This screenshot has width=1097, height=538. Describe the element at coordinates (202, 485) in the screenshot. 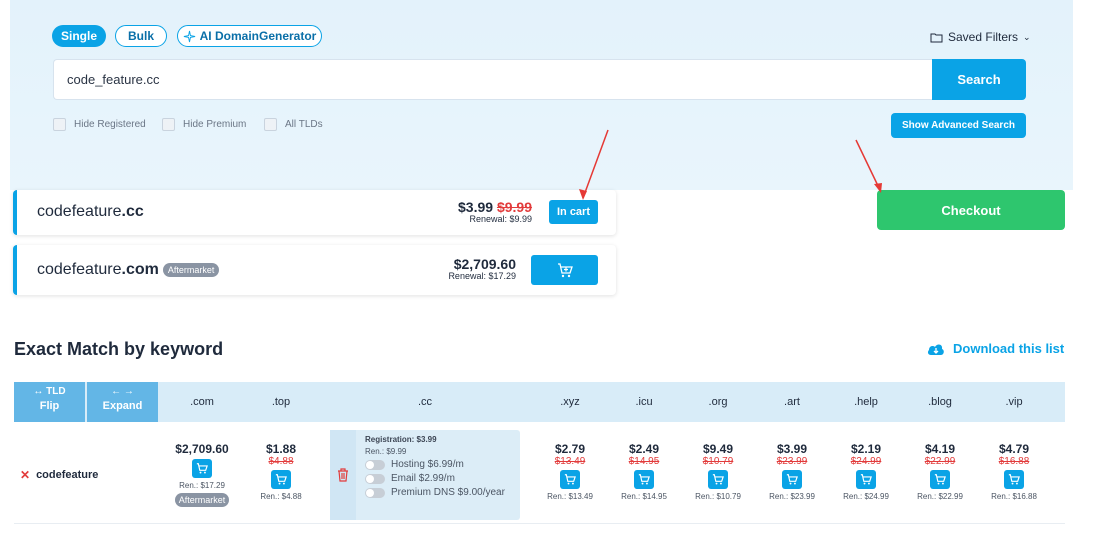

I see `cell-renewal: Ren.: $17.29` at that location.